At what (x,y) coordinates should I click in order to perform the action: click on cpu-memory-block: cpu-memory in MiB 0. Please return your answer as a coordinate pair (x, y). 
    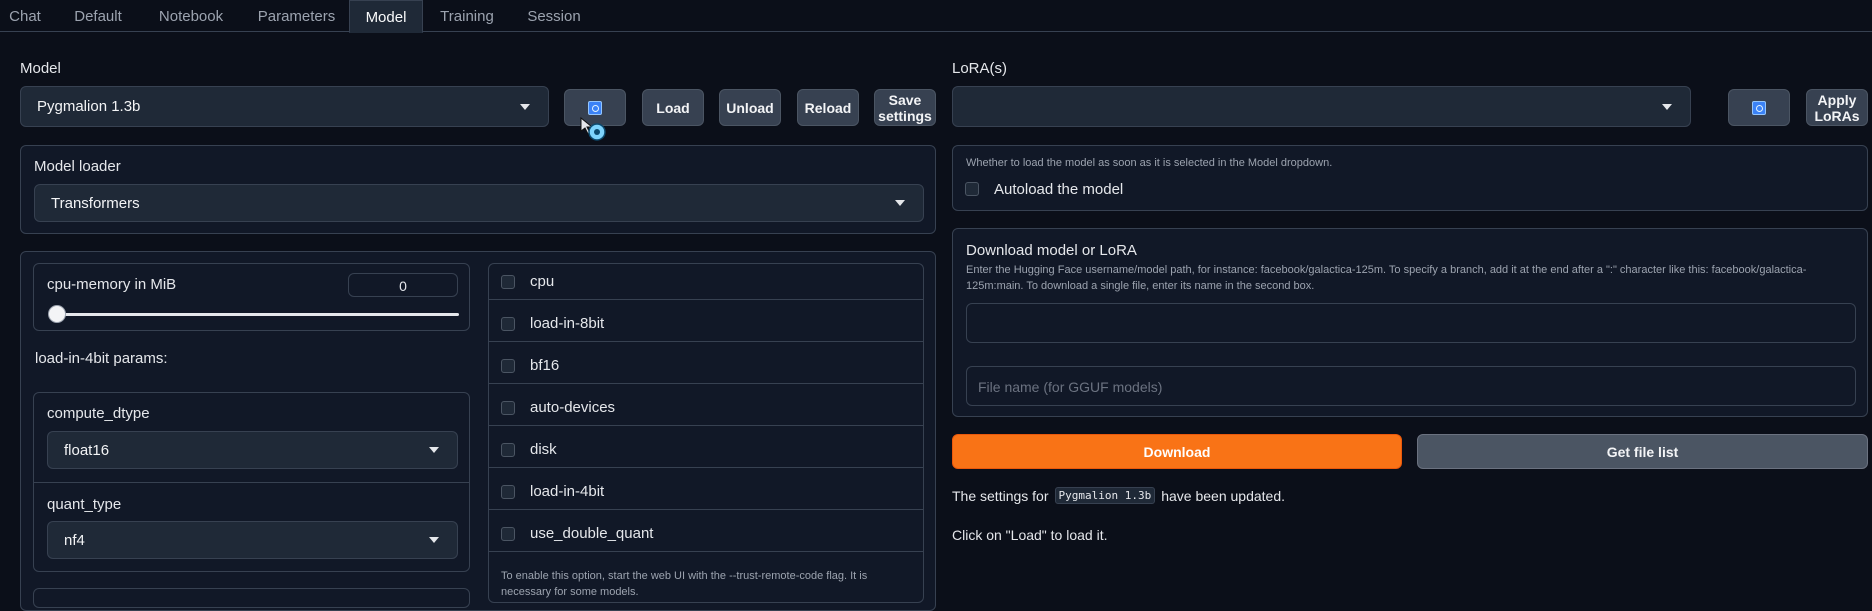
    Looking at the image, I should click on (251, 297).